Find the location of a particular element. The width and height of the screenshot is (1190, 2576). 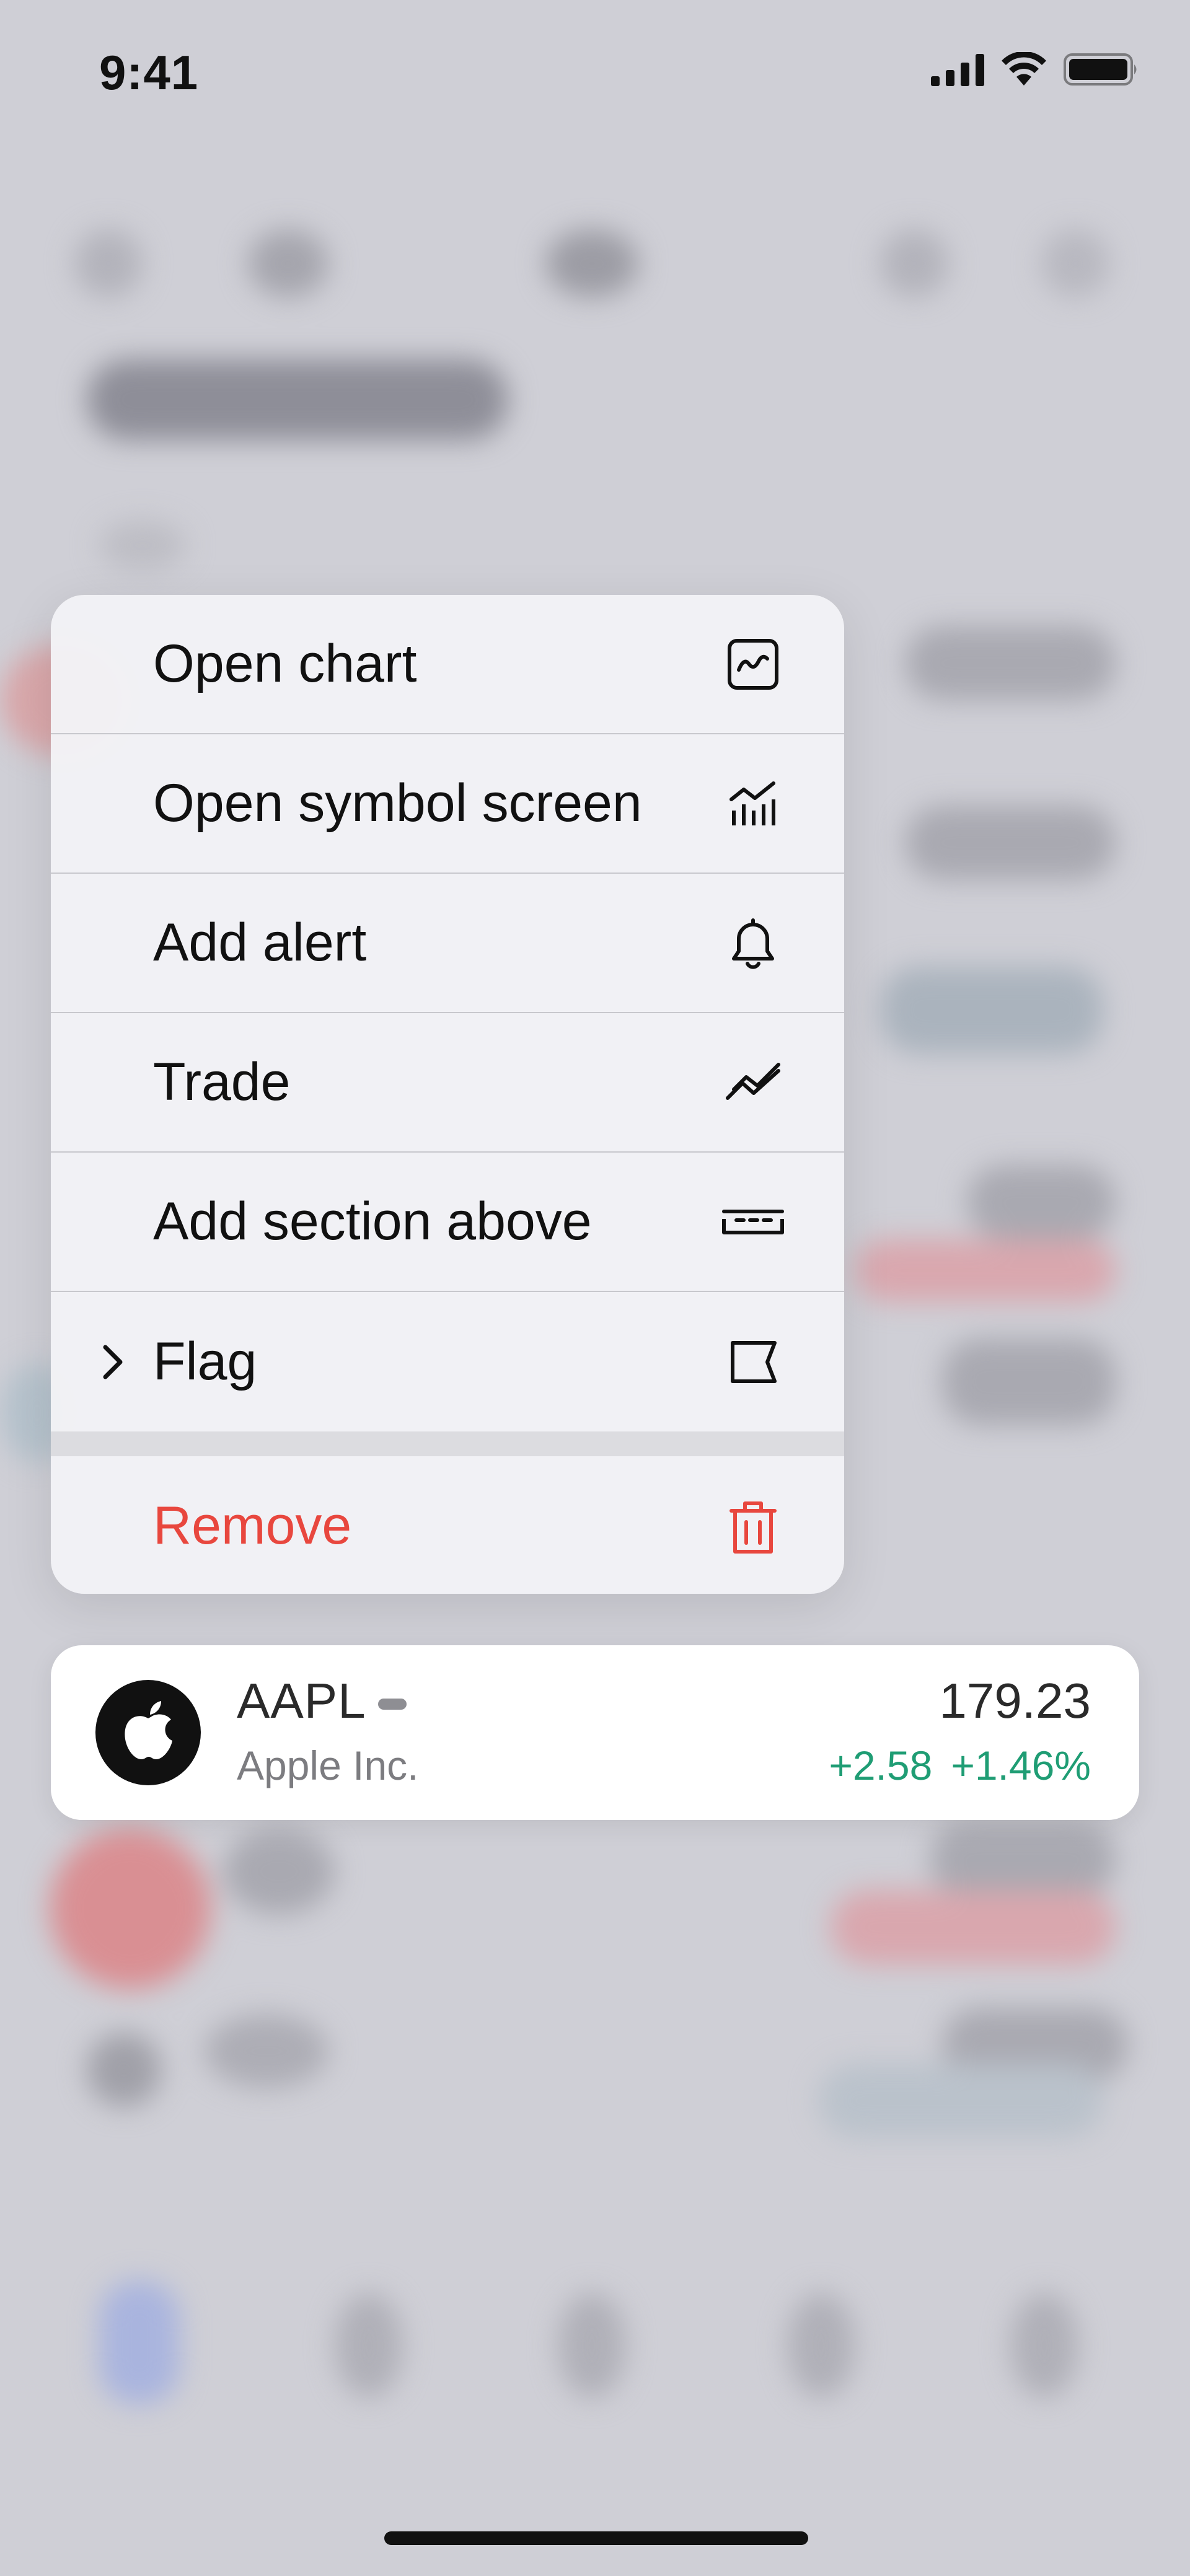

menu-item-add-alert: Add alert is located at coordinates (447, 944).